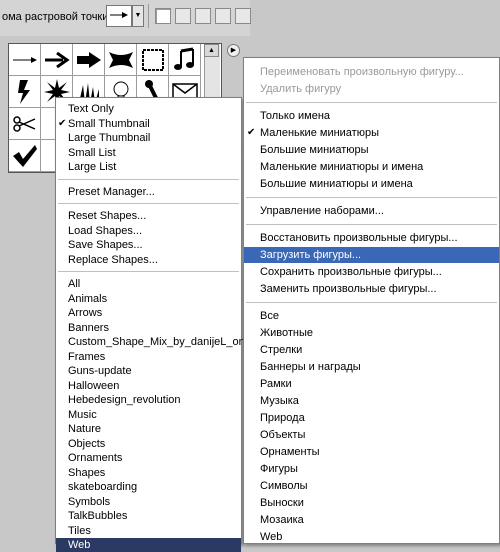  Describe the element at coordinates (185, 60) in the screenshot. I see `music-note-icon` at that location.